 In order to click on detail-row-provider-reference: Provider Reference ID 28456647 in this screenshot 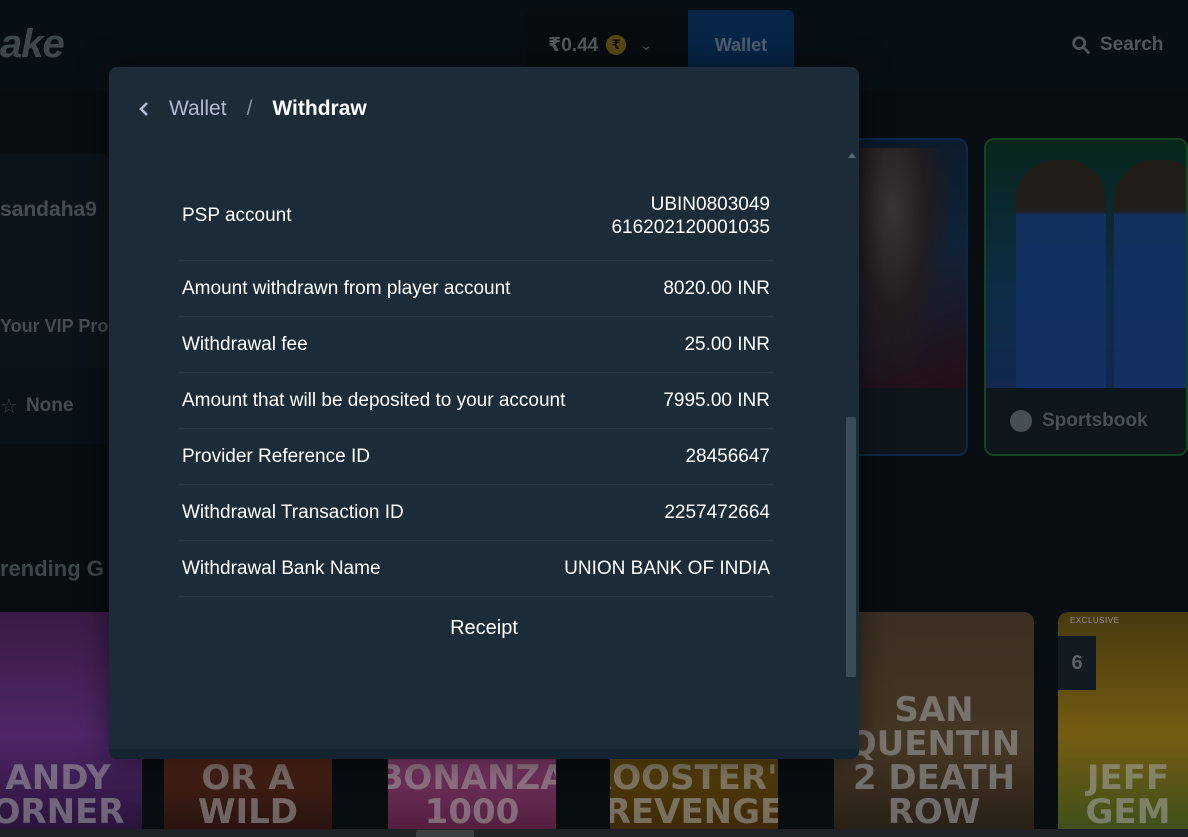, I will do `click(476, 457)`.